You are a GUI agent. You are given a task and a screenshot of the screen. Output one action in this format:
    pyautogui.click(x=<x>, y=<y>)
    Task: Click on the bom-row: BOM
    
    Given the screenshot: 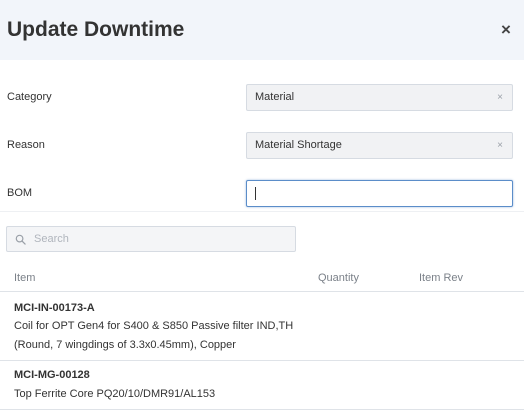 What is the action you would take?
    pyautogui.click(x=260, y=193)
    